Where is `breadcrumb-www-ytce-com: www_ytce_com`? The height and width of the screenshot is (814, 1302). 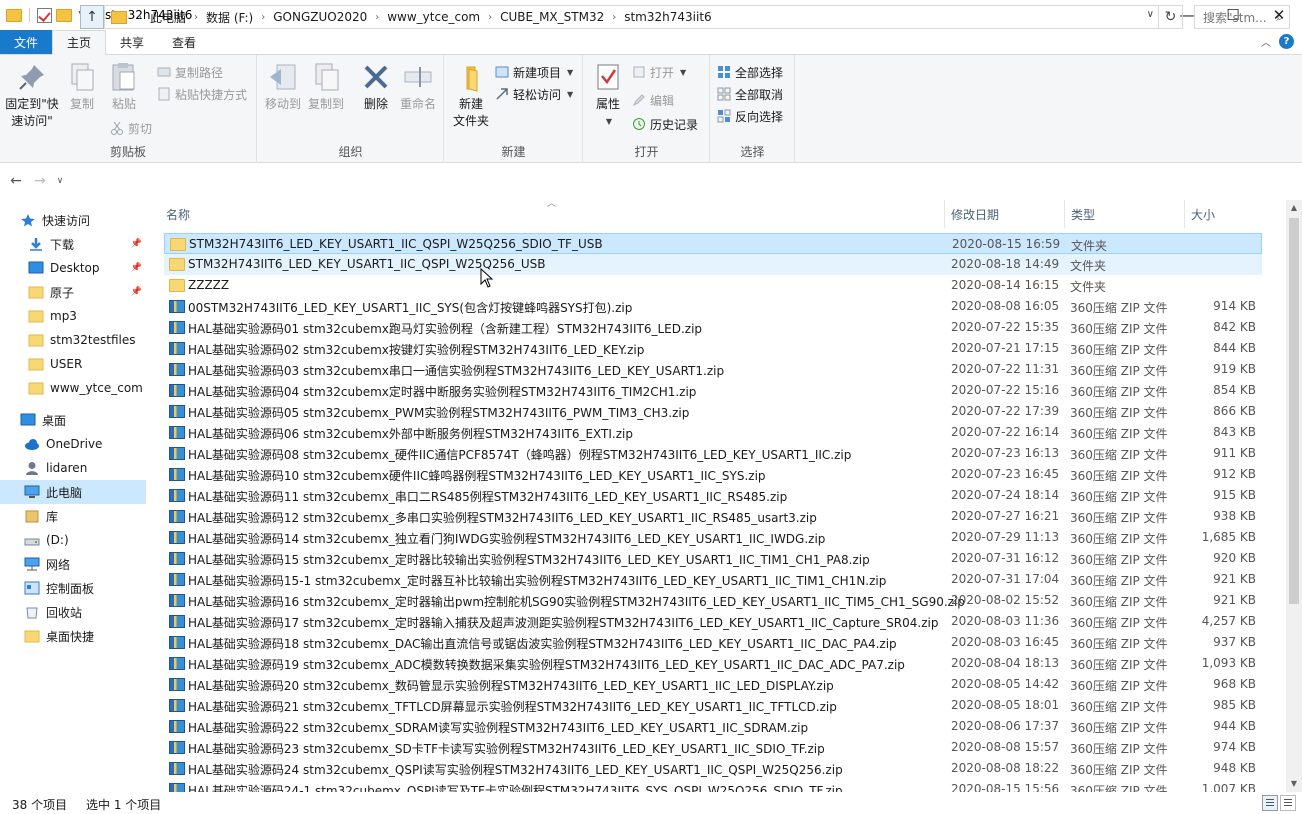
breadcrumb-www-ytce-com: www_ytce_com is located at coordinates (433, 17).